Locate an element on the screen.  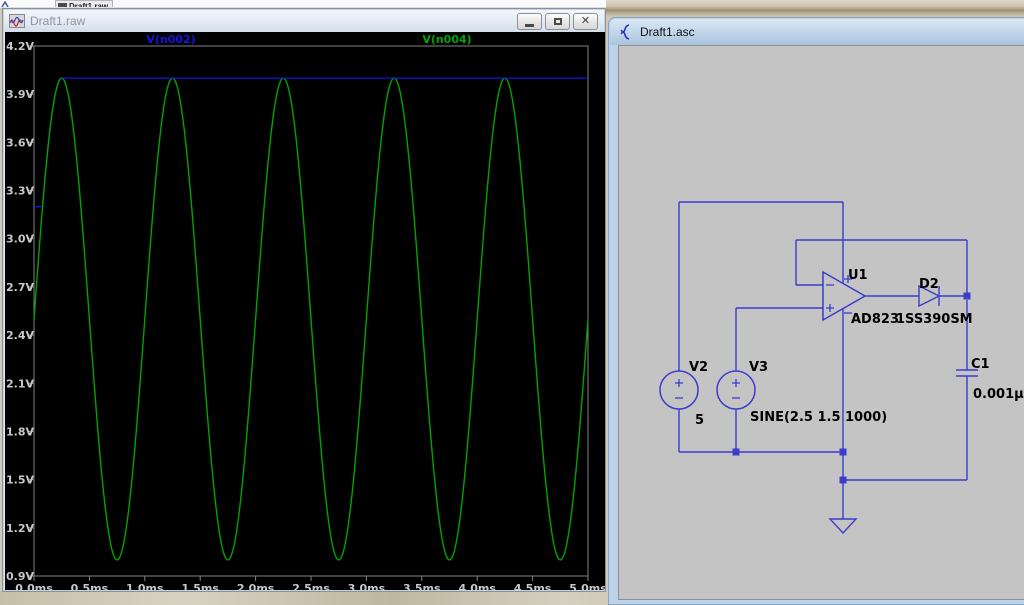
component-ref-U1: U1 is located at coordinates (858, 275).